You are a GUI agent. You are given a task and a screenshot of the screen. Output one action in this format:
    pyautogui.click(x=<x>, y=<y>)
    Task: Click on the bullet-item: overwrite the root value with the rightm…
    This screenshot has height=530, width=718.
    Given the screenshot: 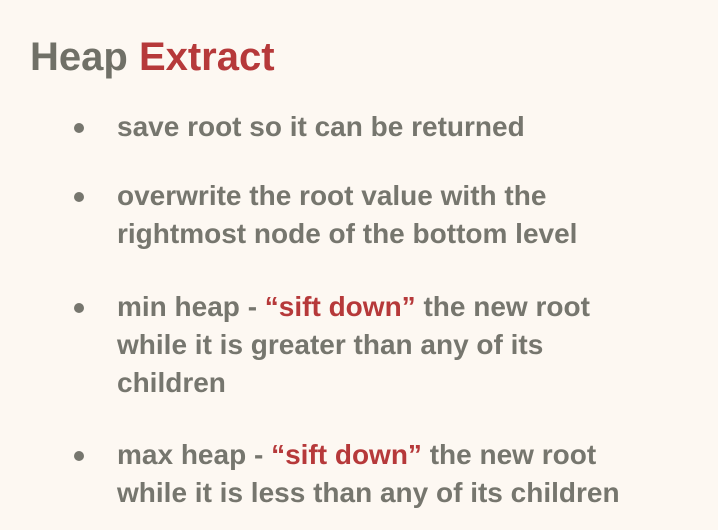 What is the action you would take?
    pyautogui.click(x=394, y=215)
    